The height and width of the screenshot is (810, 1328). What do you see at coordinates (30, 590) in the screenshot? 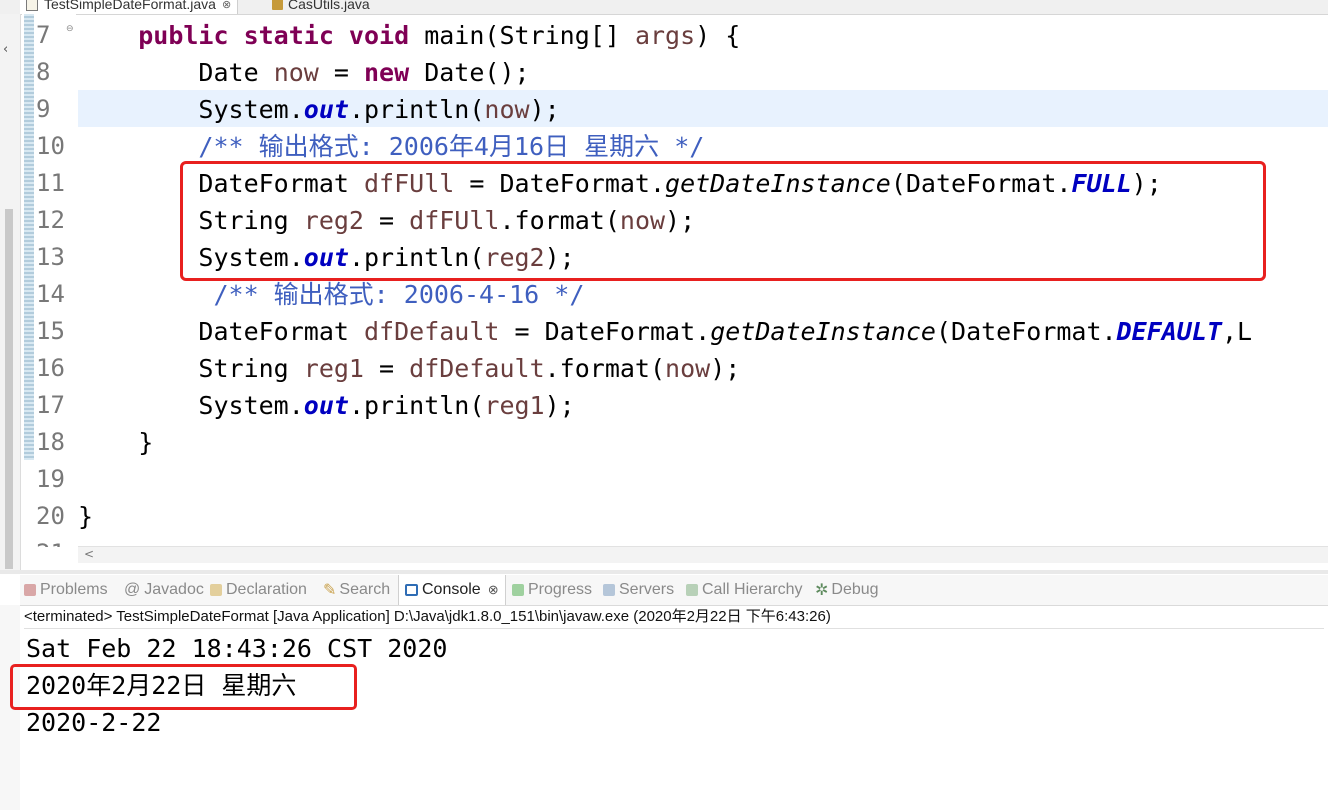
I see `problems-icon` at bounding box center [30, 590].